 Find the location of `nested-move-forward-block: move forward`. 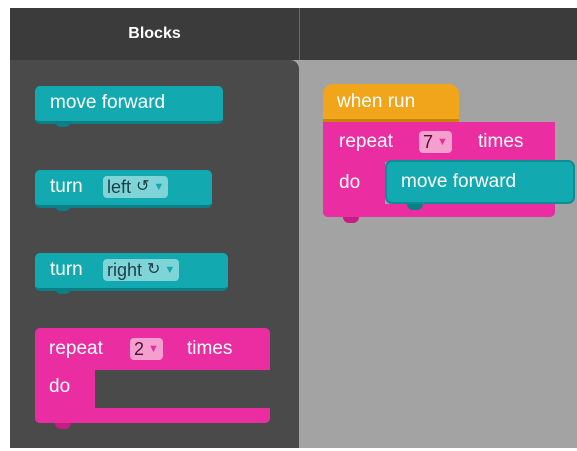

nested-move-forward-block: move forward is located at coordinates (480, 185).